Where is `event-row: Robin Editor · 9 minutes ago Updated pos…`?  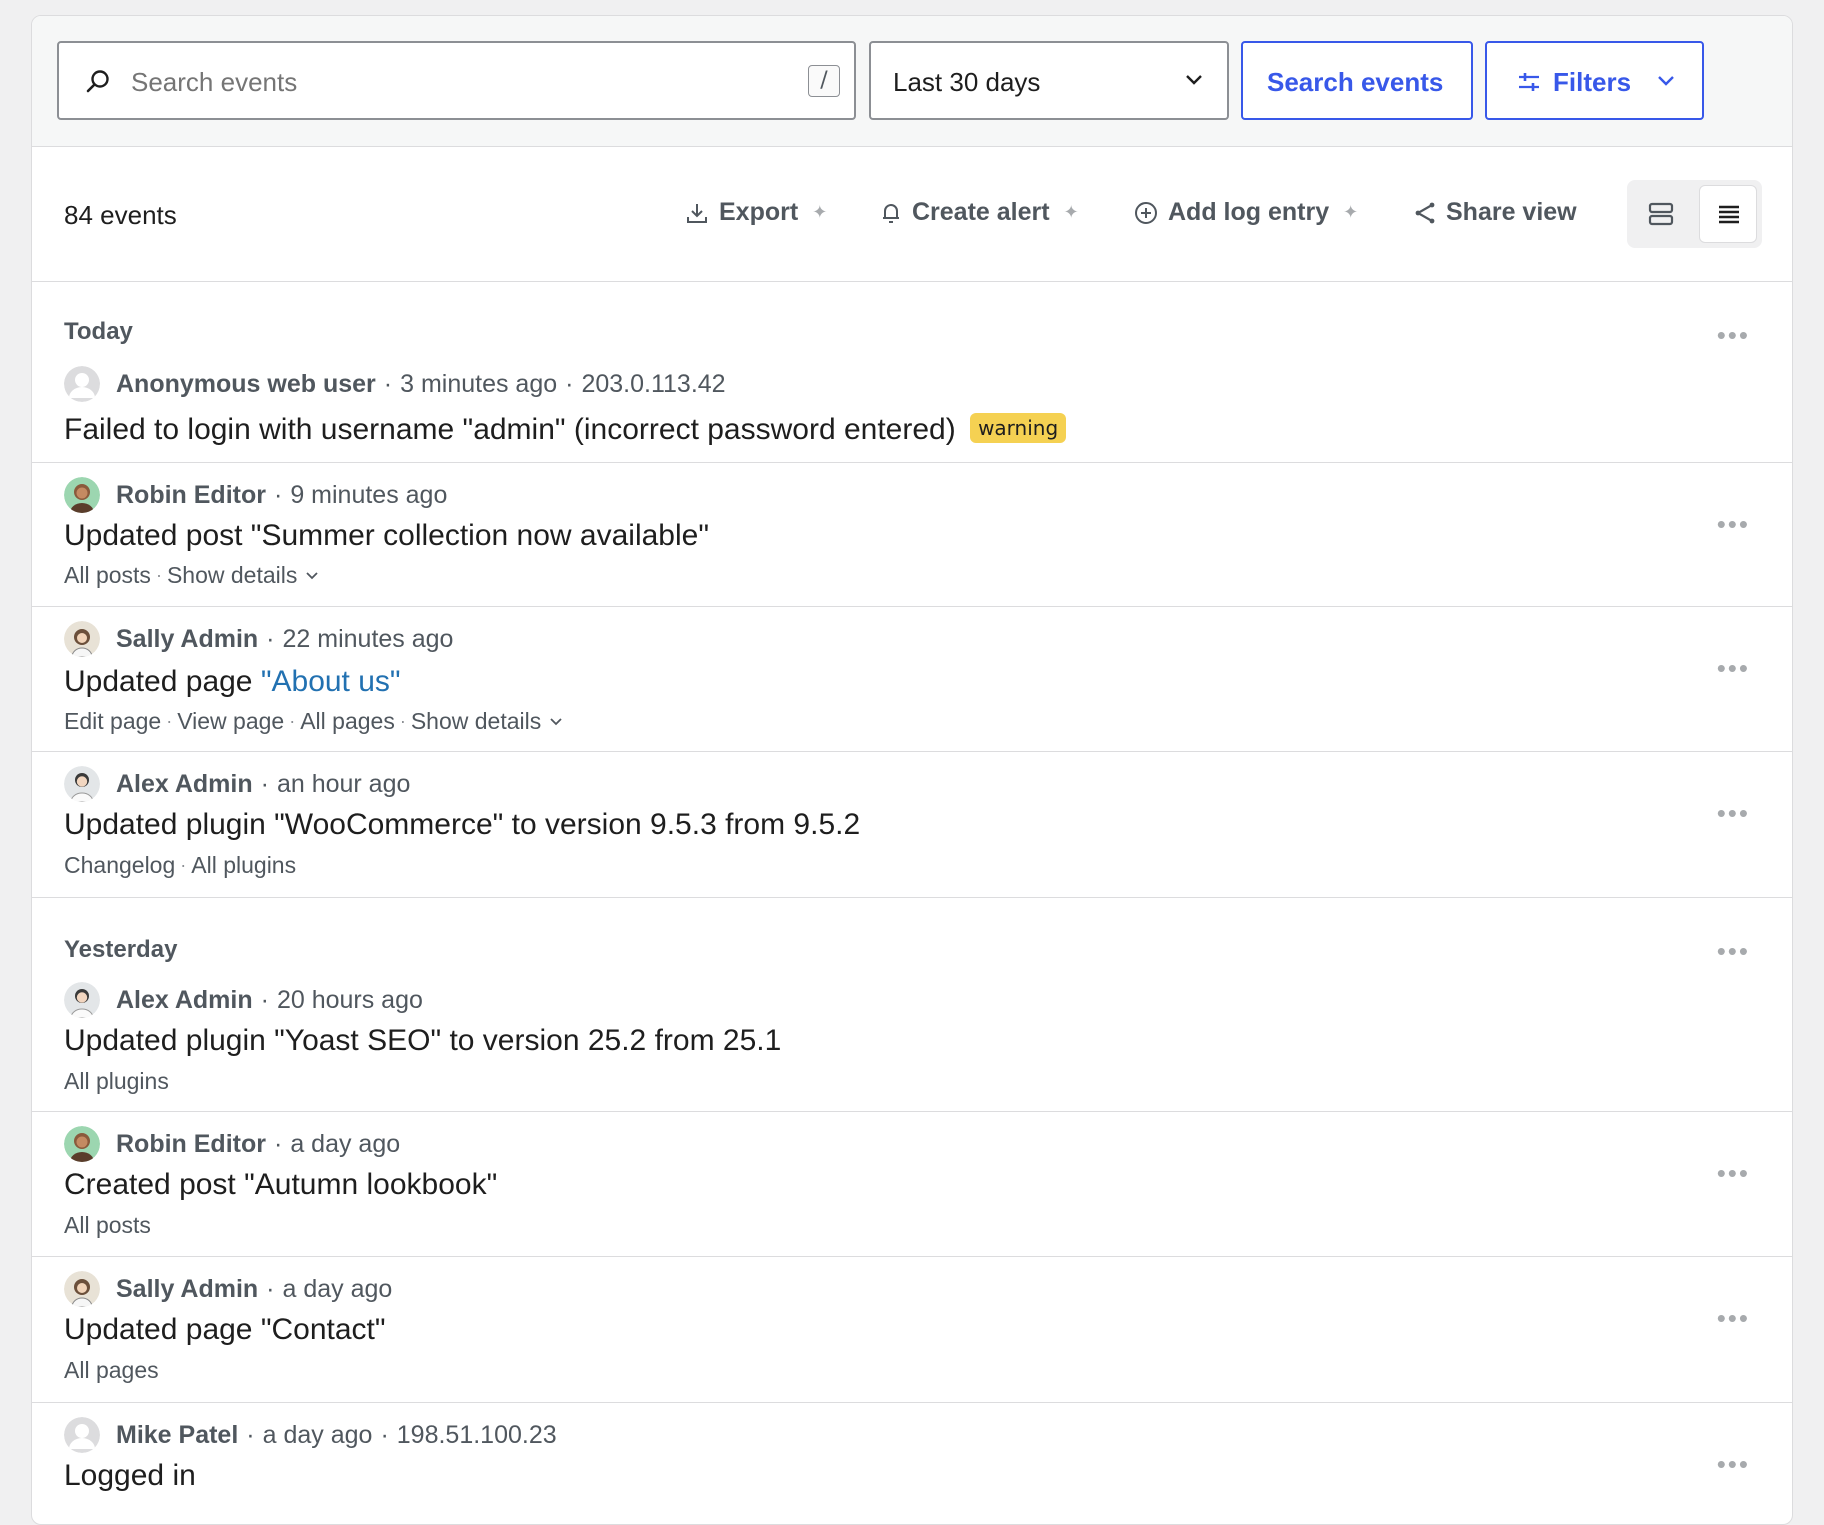 event-row: Robin Editor · 9 minutes ago Updated pos… is located at coordinates (912, 535).